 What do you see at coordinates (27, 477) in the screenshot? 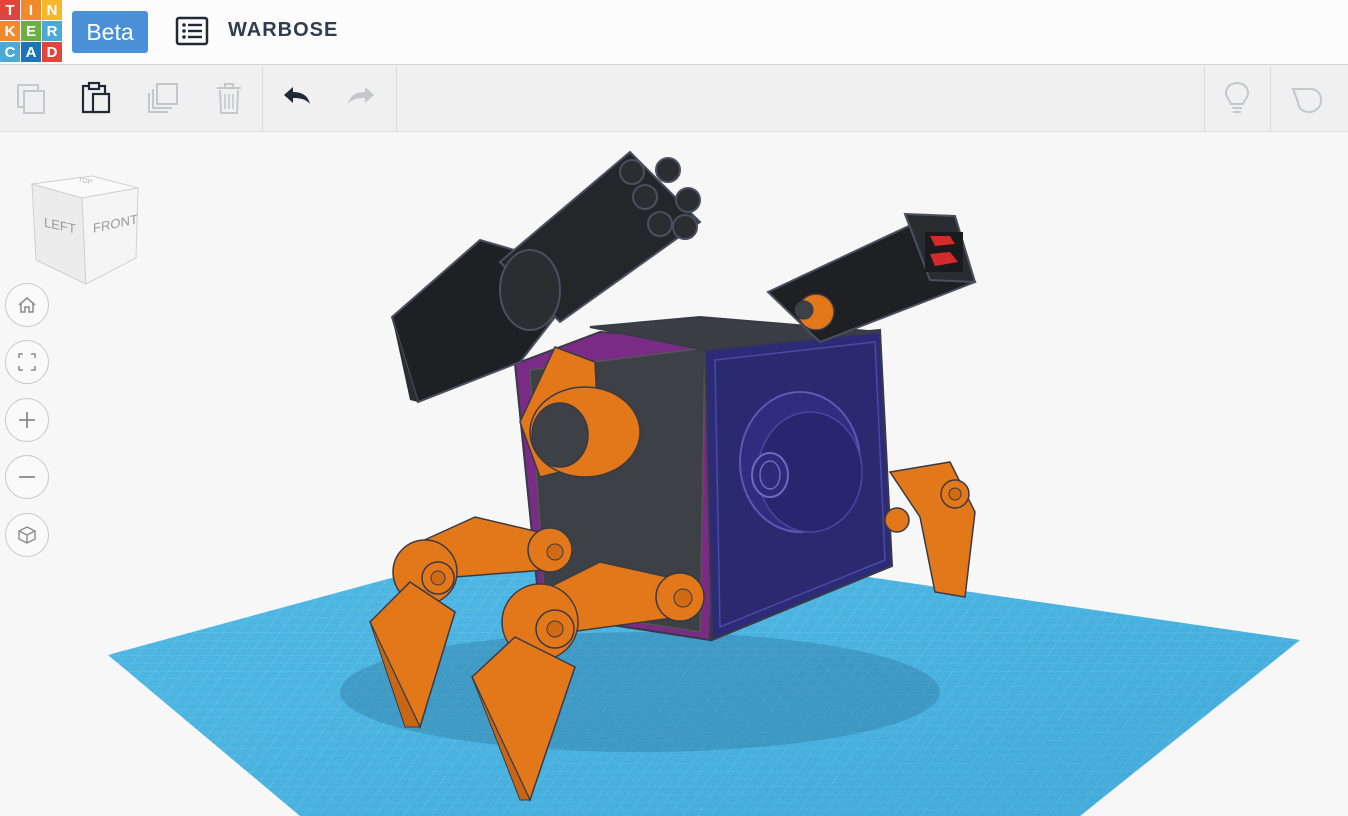
I see `zoom-out-icon` at bounding box center [27, 477].